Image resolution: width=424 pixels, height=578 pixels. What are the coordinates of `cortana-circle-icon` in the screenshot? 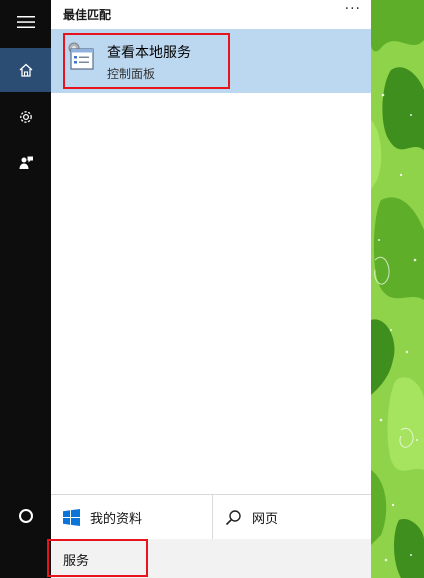 It's located at (25, 516).